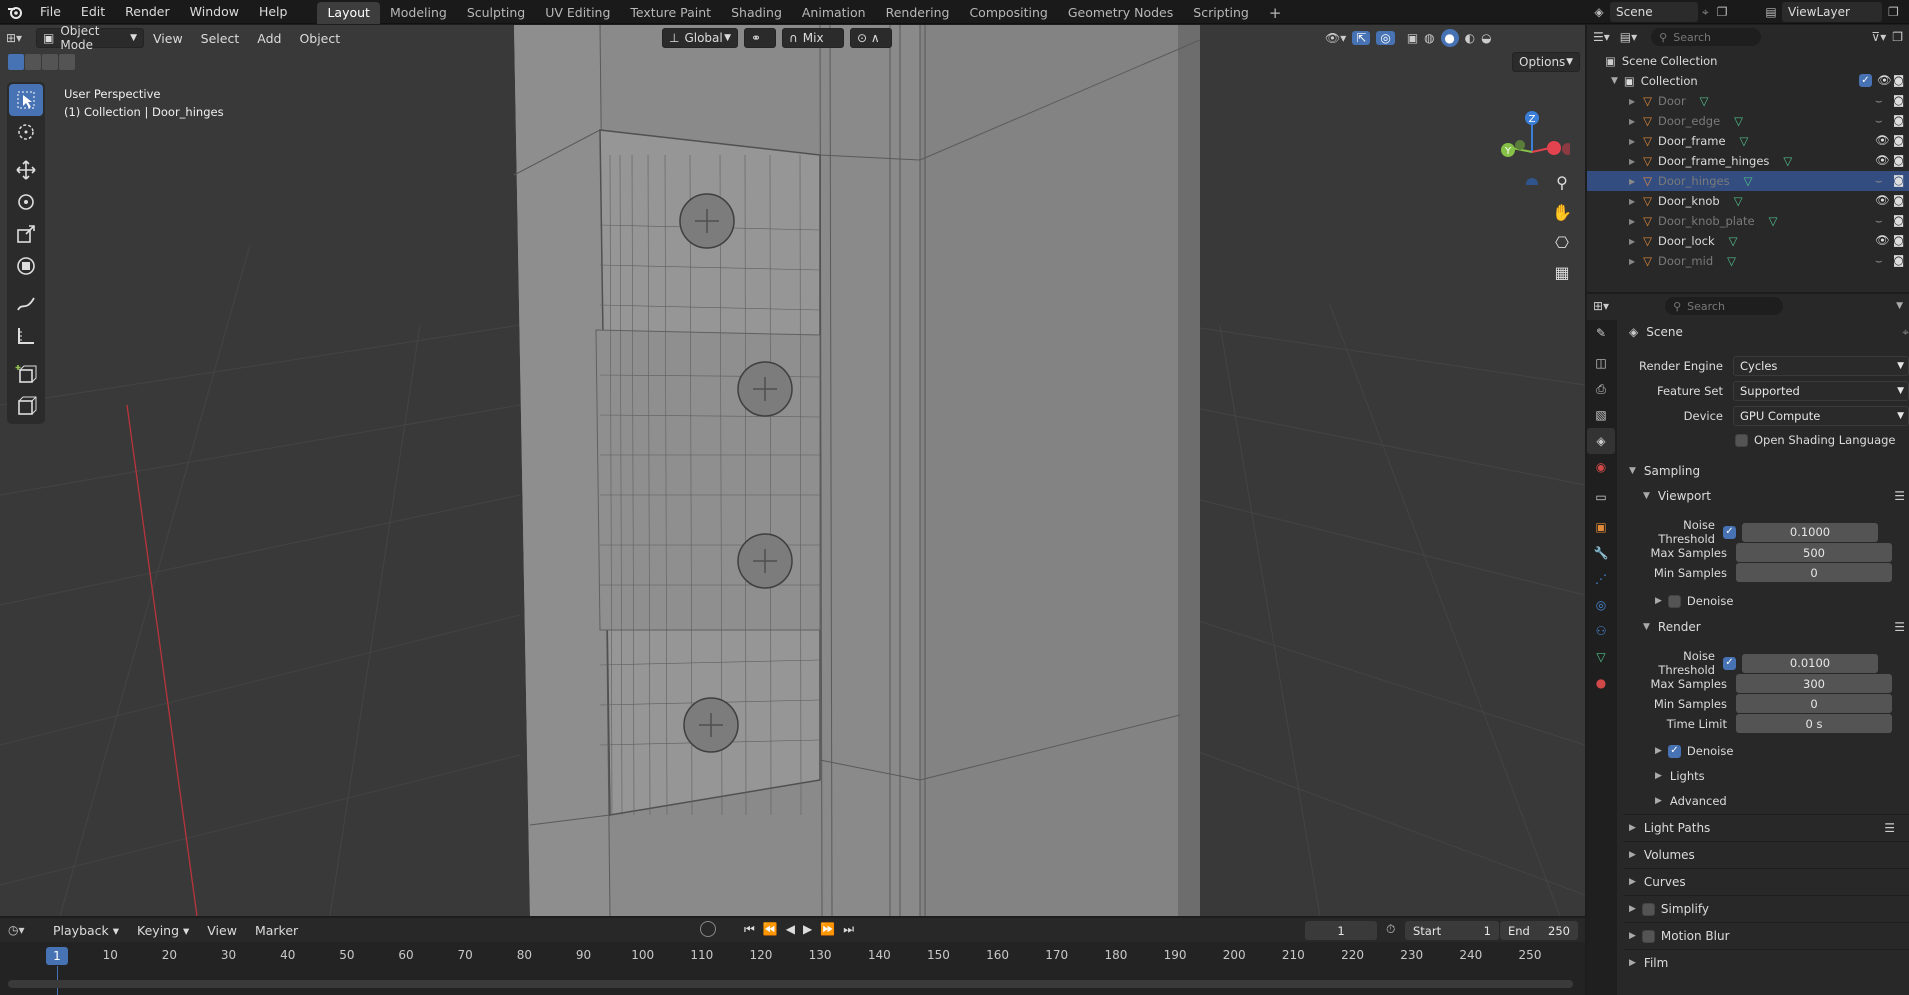 This screenshot has height=995, width=1909. What do you see at coordinates (26, 170) in the screenshot?
I see `move-tool` at bounding box center [26, 170].